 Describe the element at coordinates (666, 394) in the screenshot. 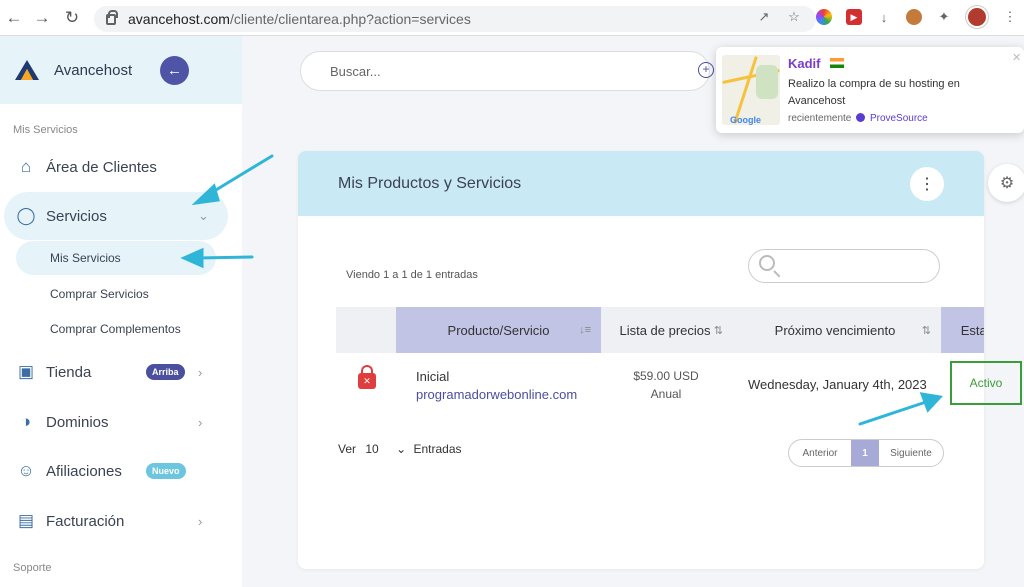

I see `billing-cycle: Anual` at that location.